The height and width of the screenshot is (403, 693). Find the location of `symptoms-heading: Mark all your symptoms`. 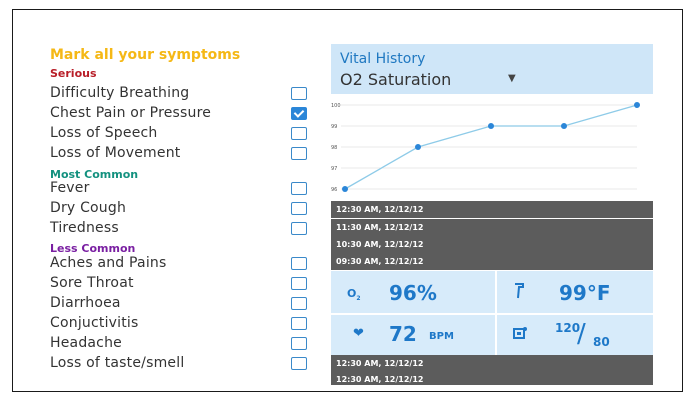

symptoms-heading: Mark all your symptoms is located at coordinates (145, 55).